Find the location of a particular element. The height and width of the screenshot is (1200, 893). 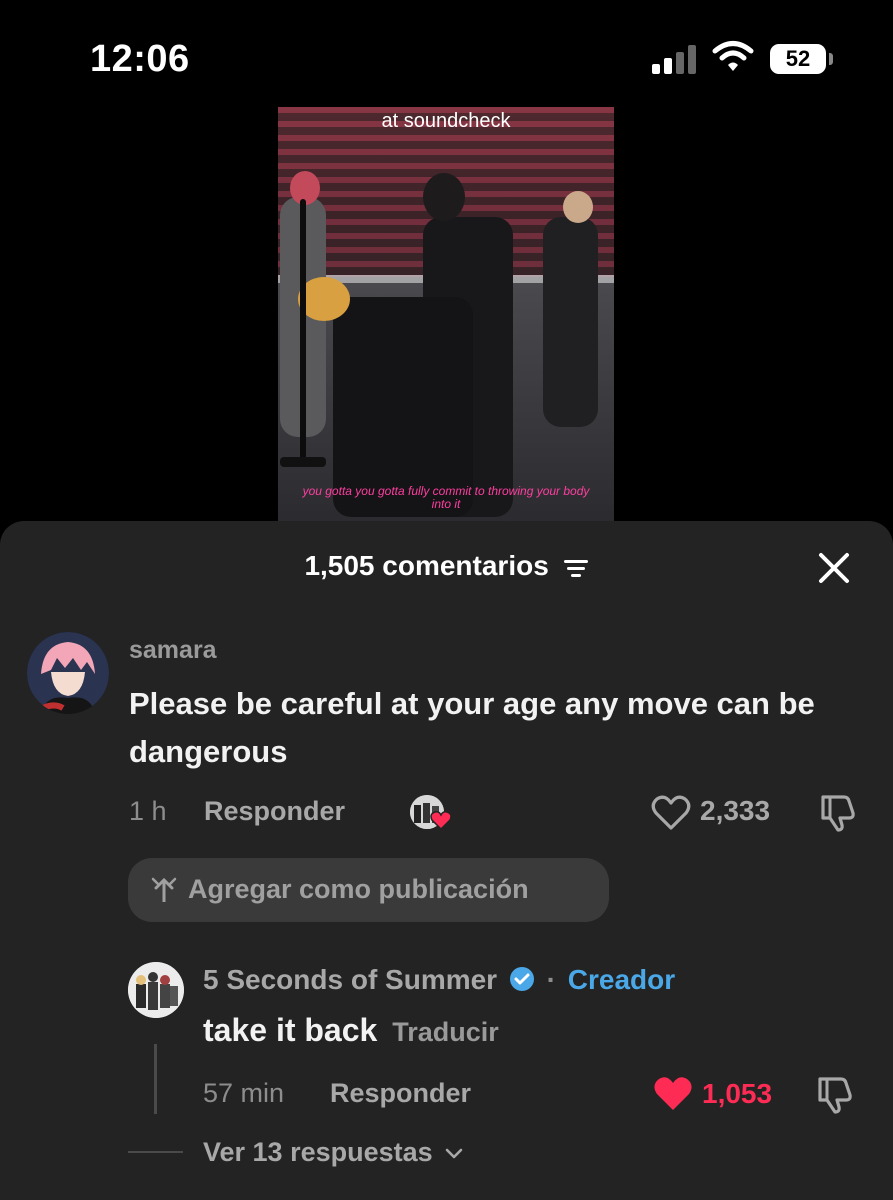

comment-username: samara is located at coordinates (173, 650).